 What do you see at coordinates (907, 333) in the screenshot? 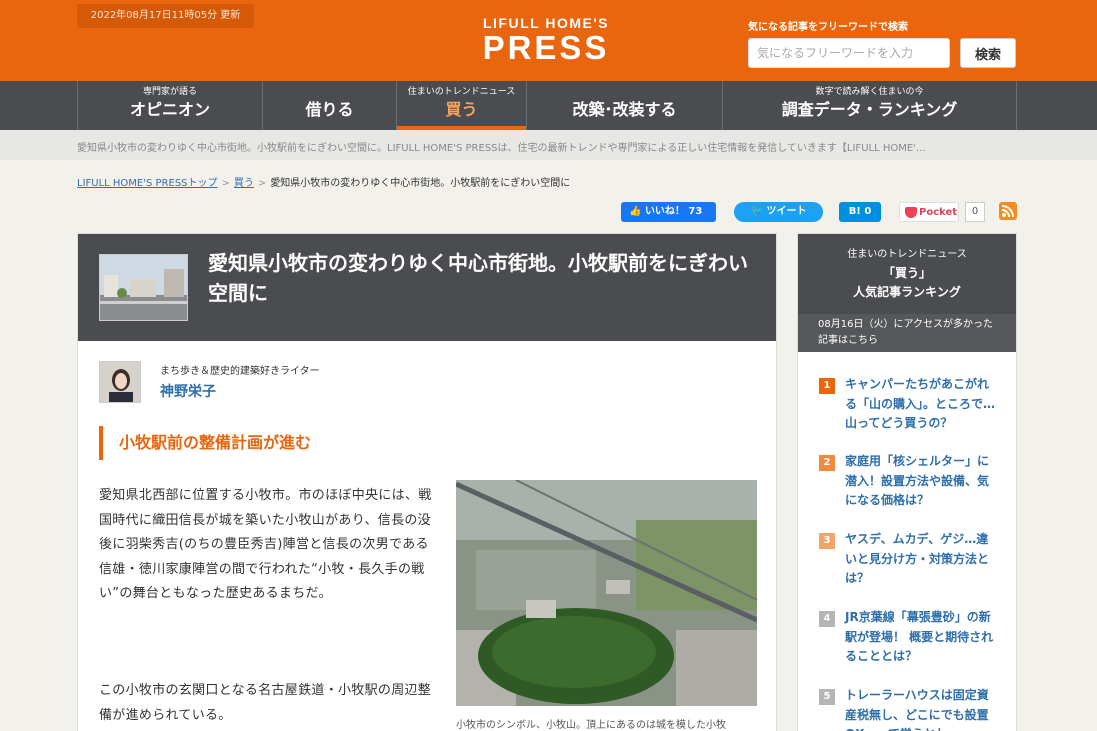
I see `sidebar-date-note: 08月16日（火）にアクセスが多かった記事はこちら` at bounding box center [907, 333].